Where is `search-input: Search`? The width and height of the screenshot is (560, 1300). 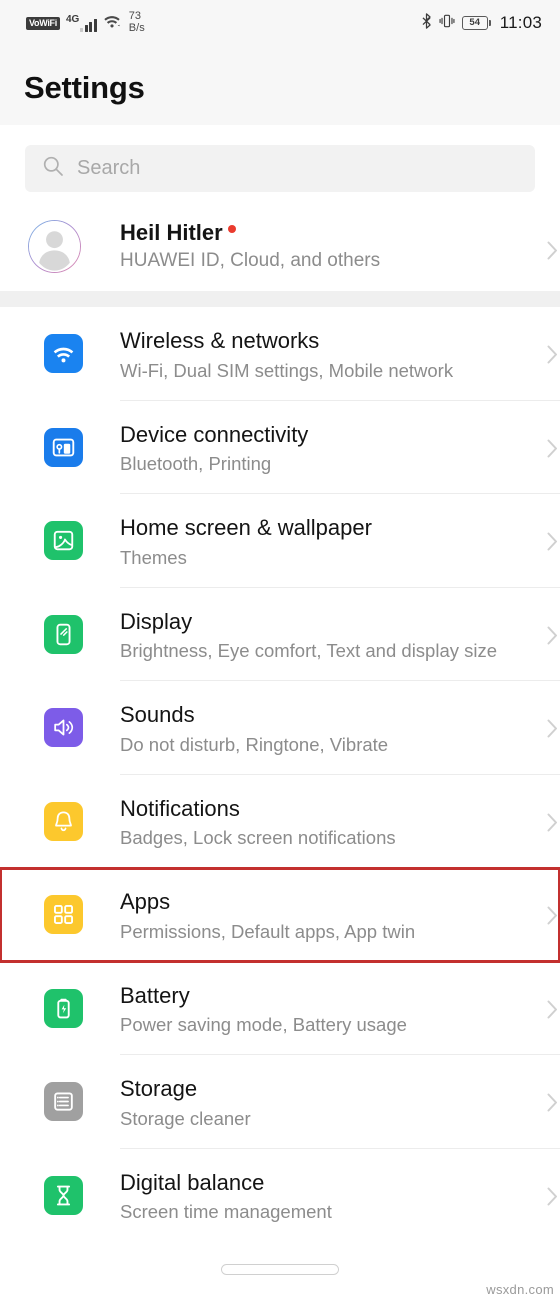 search-input: Search is located at coordinates (280, 168).